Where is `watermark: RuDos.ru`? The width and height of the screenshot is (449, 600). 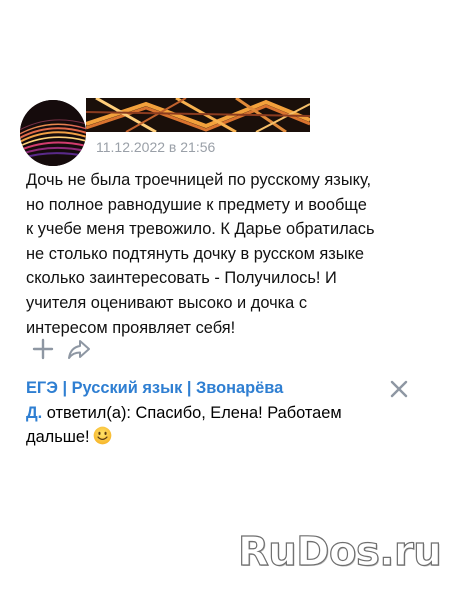 watermark: RuDos.ru is located at coordinates (339, 552).